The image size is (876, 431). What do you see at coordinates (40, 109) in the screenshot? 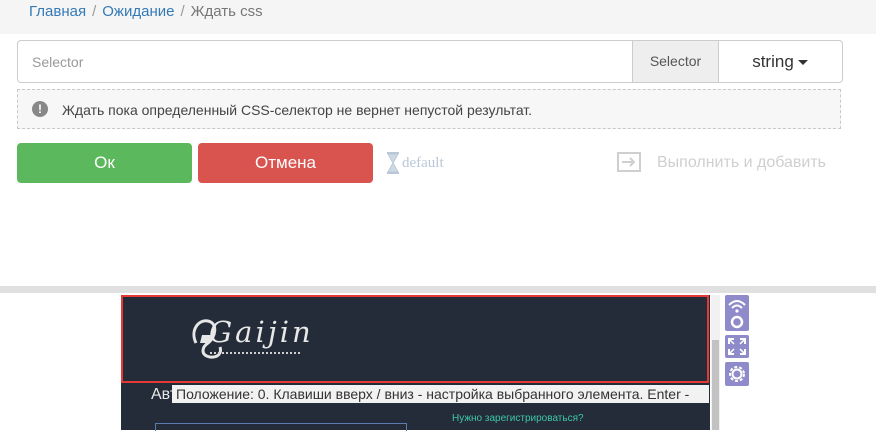
I see `info-circle-icon: !` at bounding box center [40, 109].